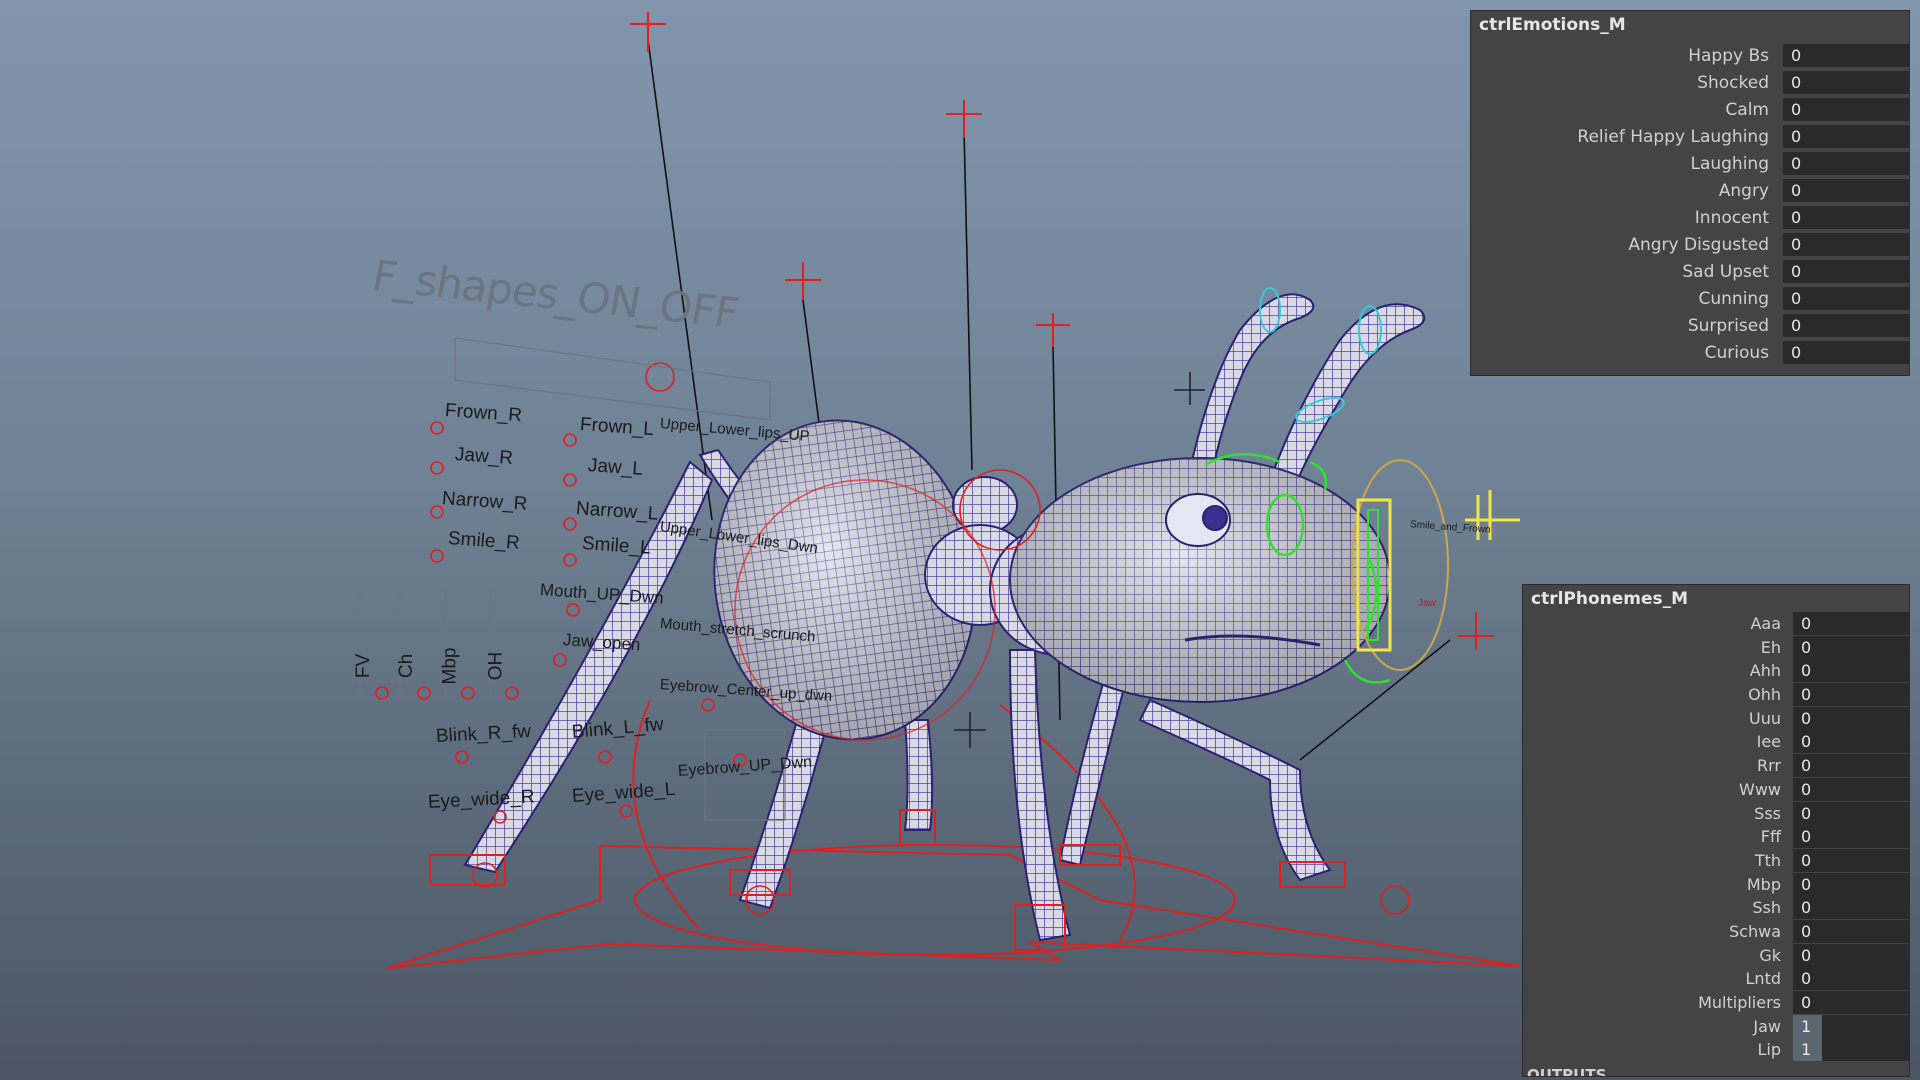  What do you see at coordinates (1728, 56) in the screenshot?
I see `attribute-label: Happy Bs` at bounding box center [1728, 56].